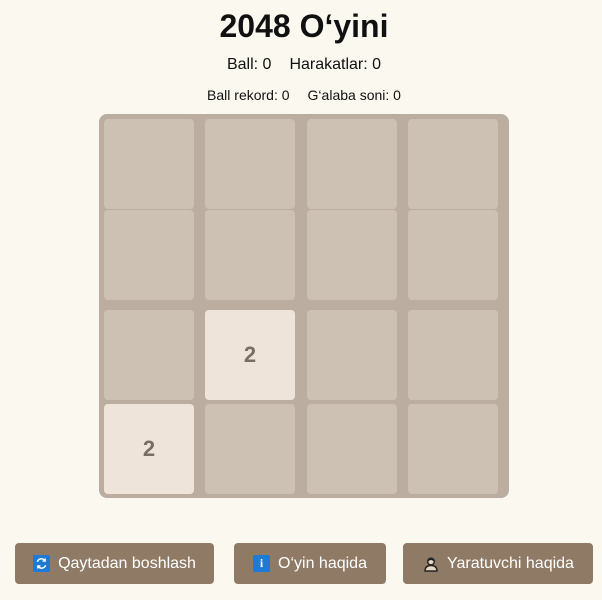 Image resolution: width=602 pixels, height=600 pixels. I want to click on restart-button: Qaytadan boshlash, so click(114, 563).